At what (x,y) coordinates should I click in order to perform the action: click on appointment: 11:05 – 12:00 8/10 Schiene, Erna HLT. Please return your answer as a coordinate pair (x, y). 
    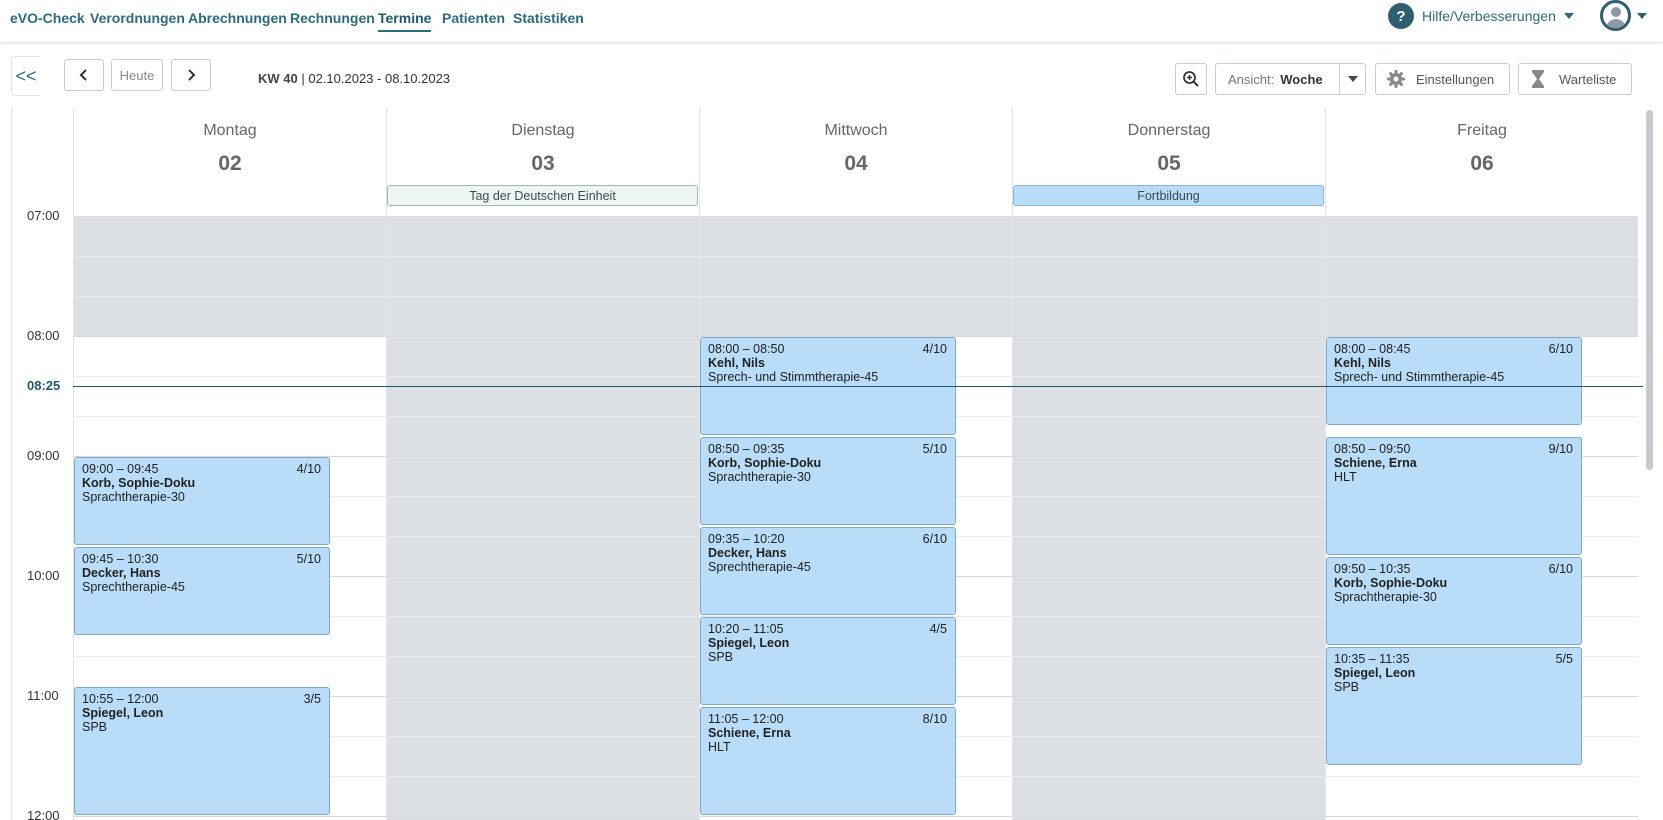
    Looking at the image, I should click on (828, 761).